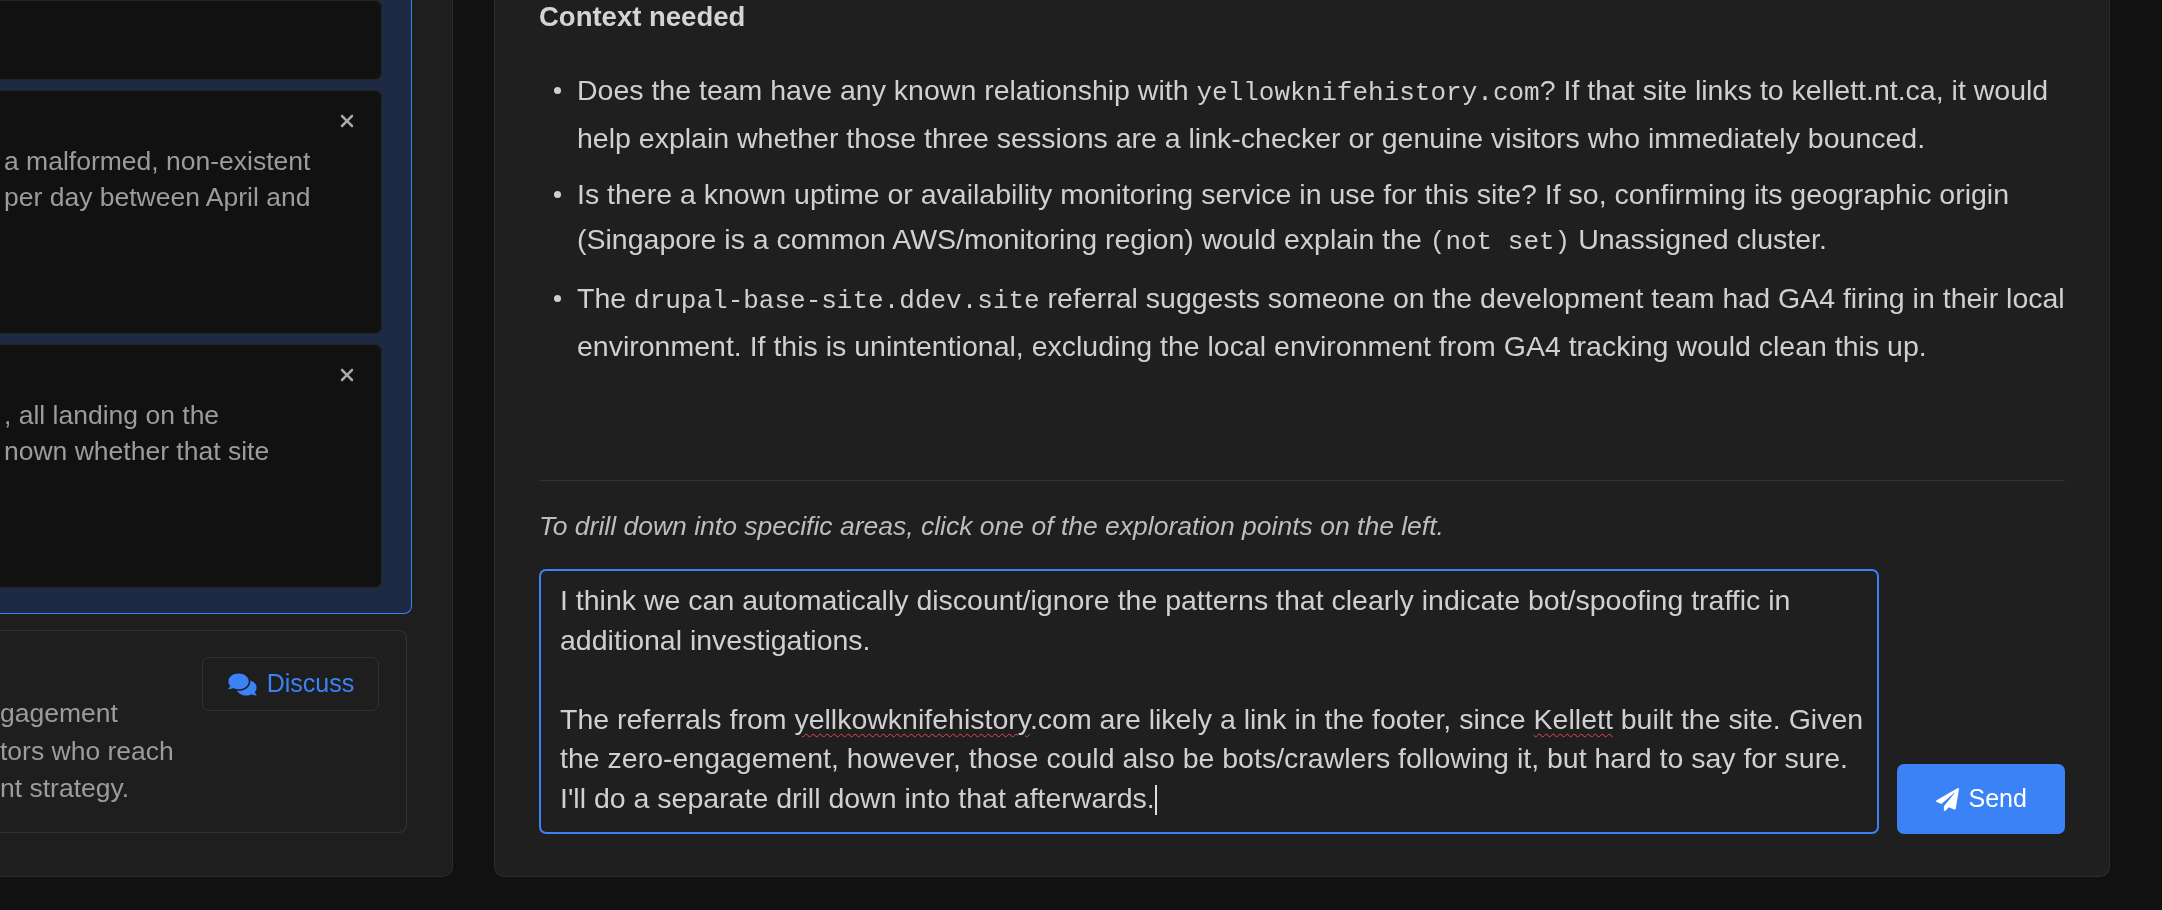  Describe the element at coordinates (992, 526) in the screenshot. I see `hint-text: To drill down into specific areas, click one of the exploration points on the left.` at that location.